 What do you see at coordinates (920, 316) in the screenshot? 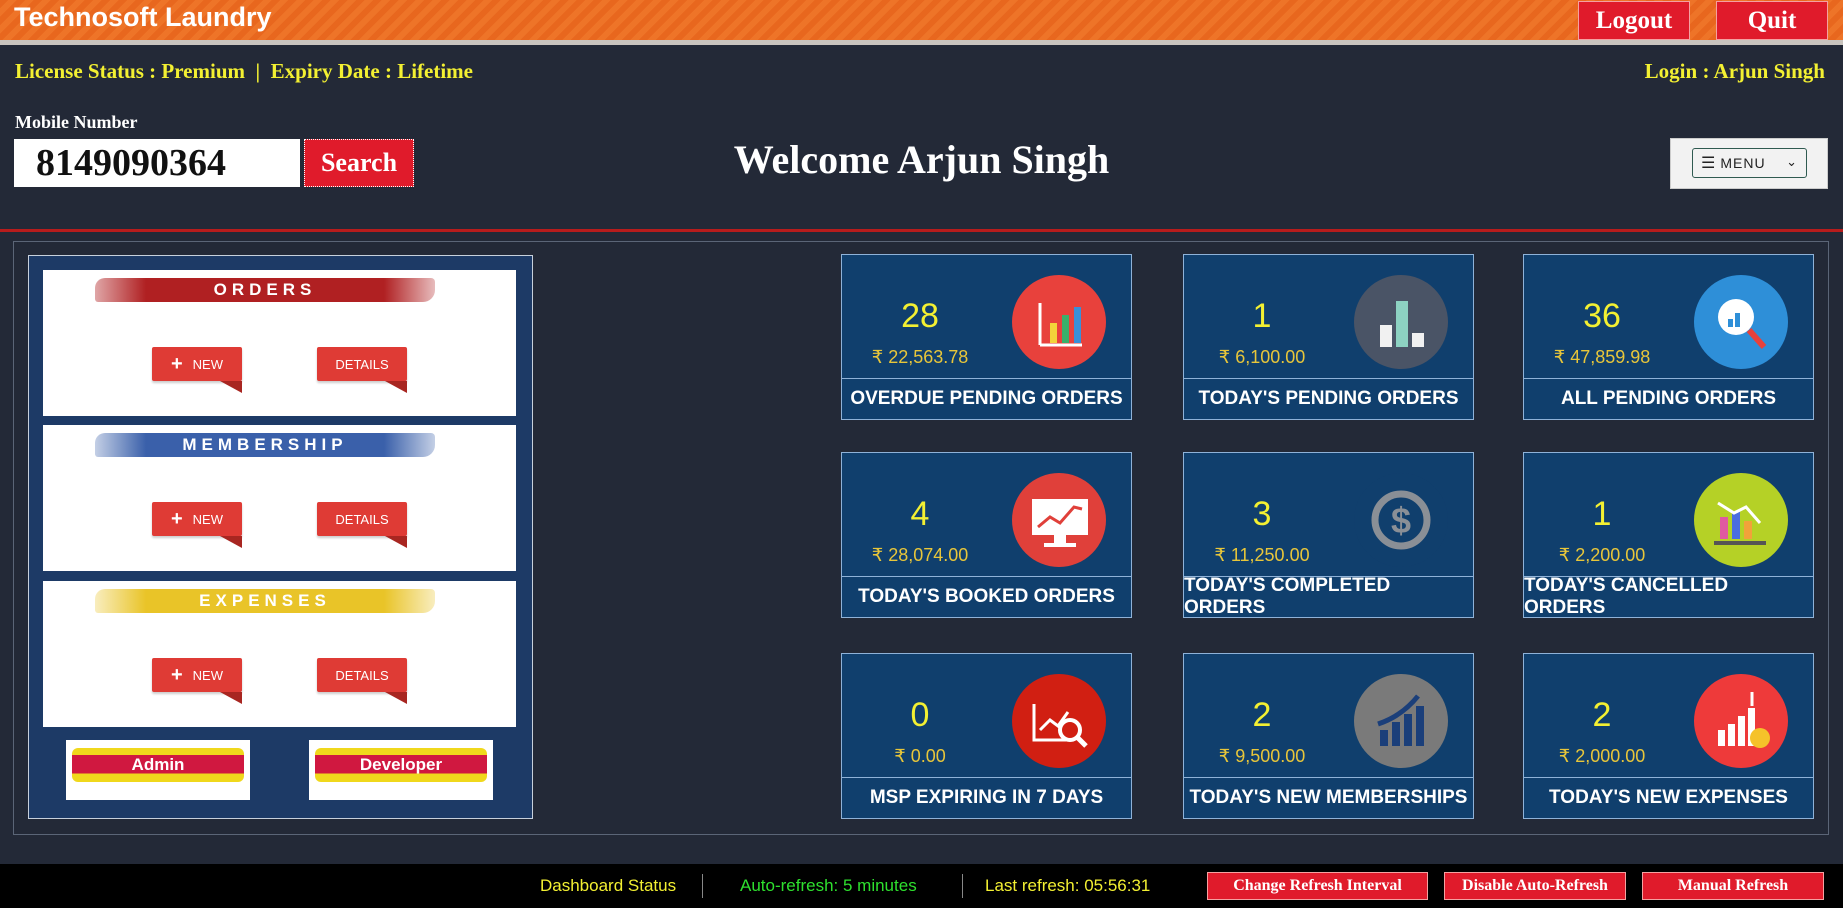
I see `tile-count: 28` at bounding box center [920, 316].